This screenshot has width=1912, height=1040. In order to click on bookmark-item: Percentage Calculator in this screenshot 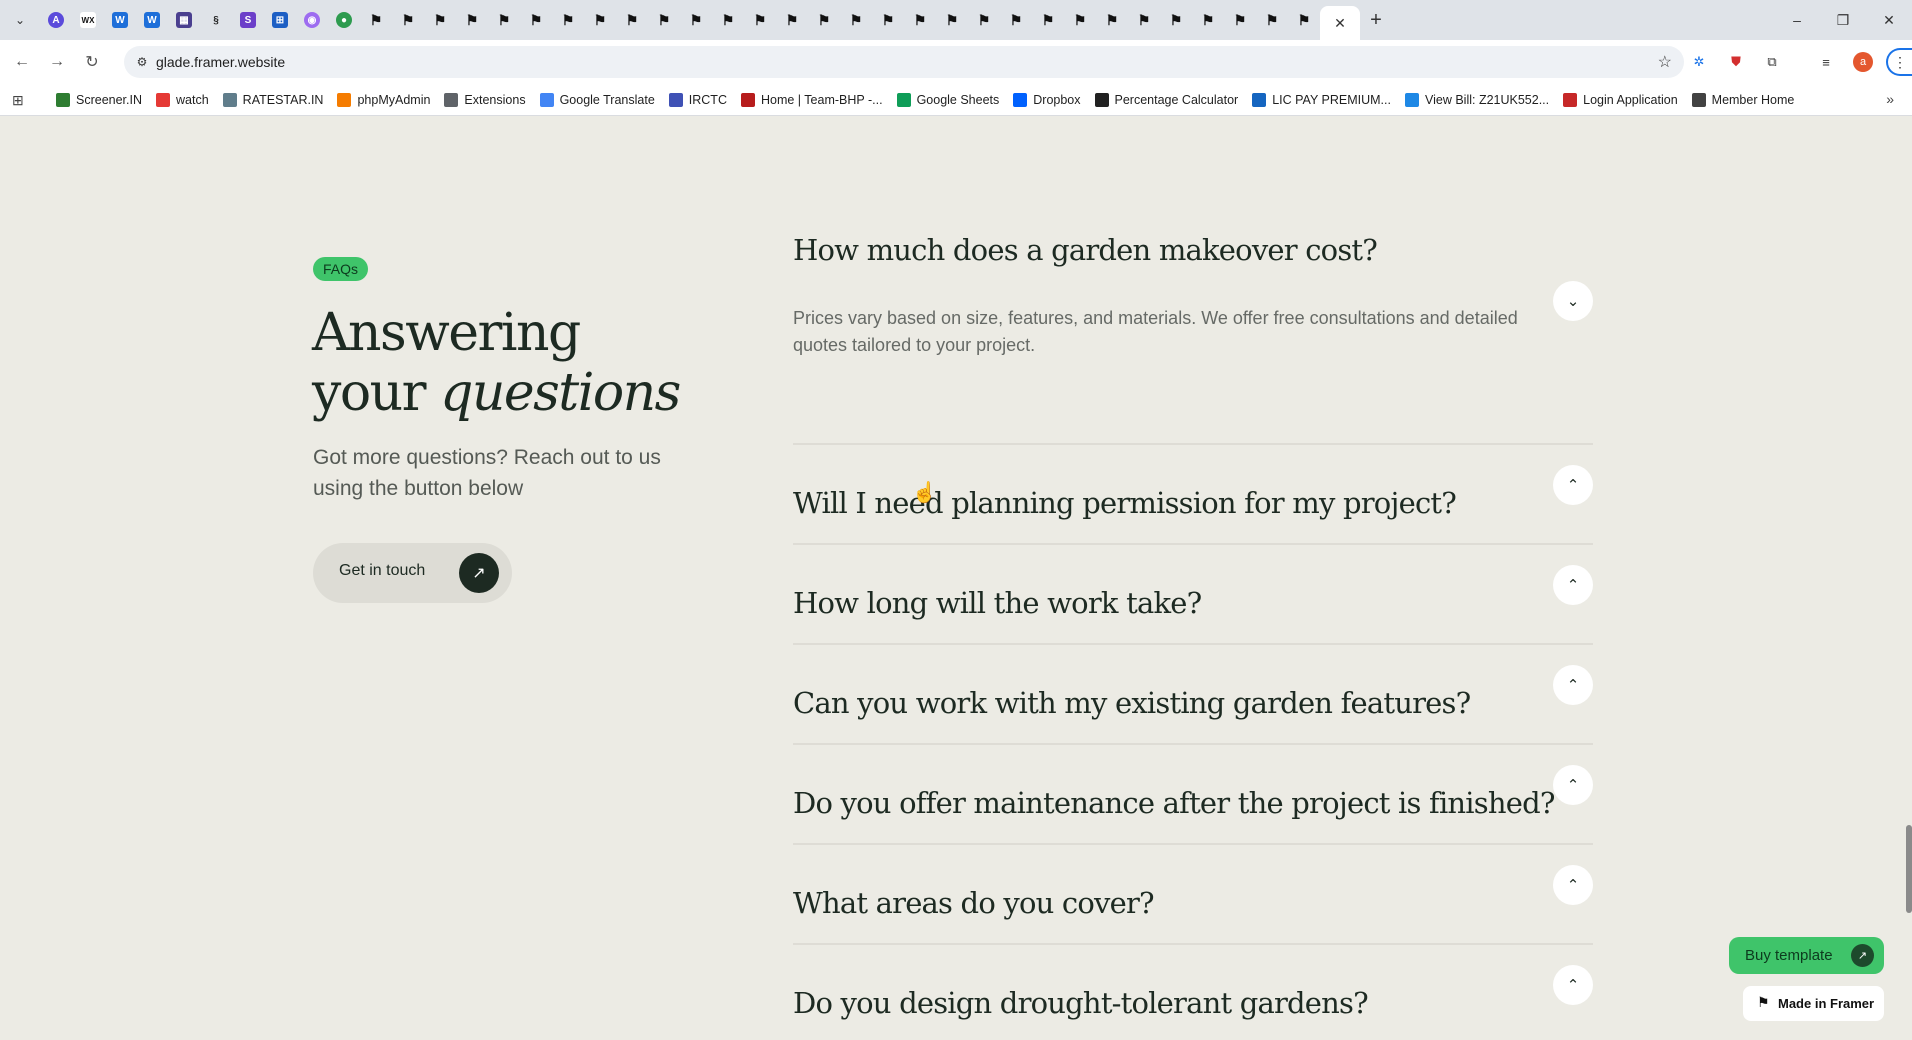, I will do `click(1166, 100)`.